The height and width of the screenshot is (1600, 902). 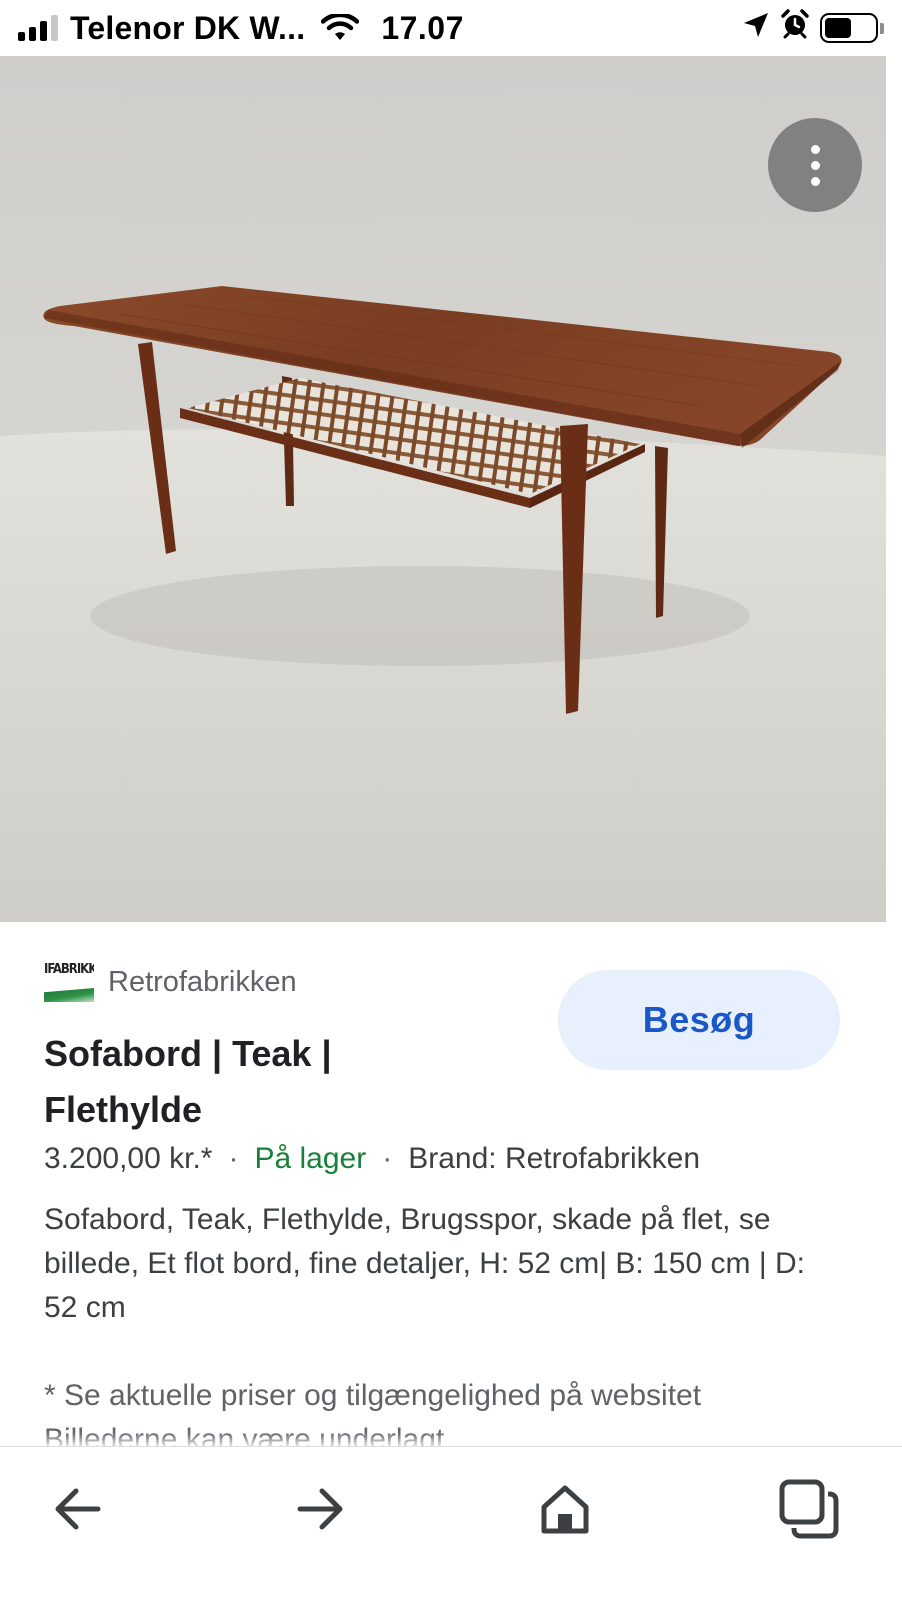 I want to click on alarm-clock-icon, so click(x=795, y=28).